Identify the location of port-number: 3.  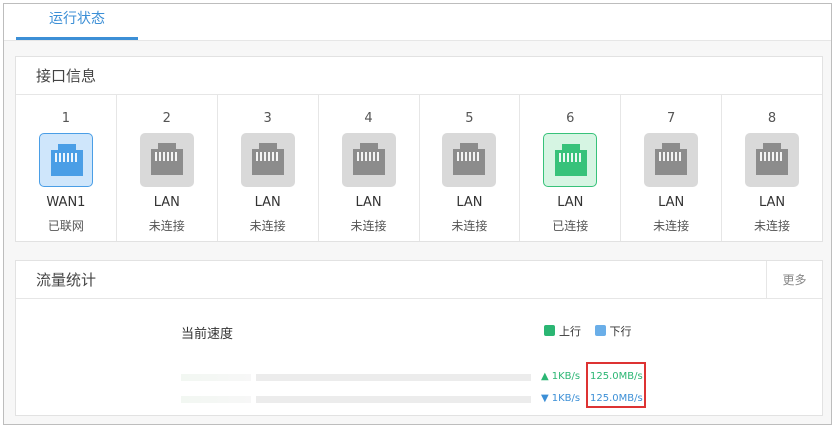
(267, 118).